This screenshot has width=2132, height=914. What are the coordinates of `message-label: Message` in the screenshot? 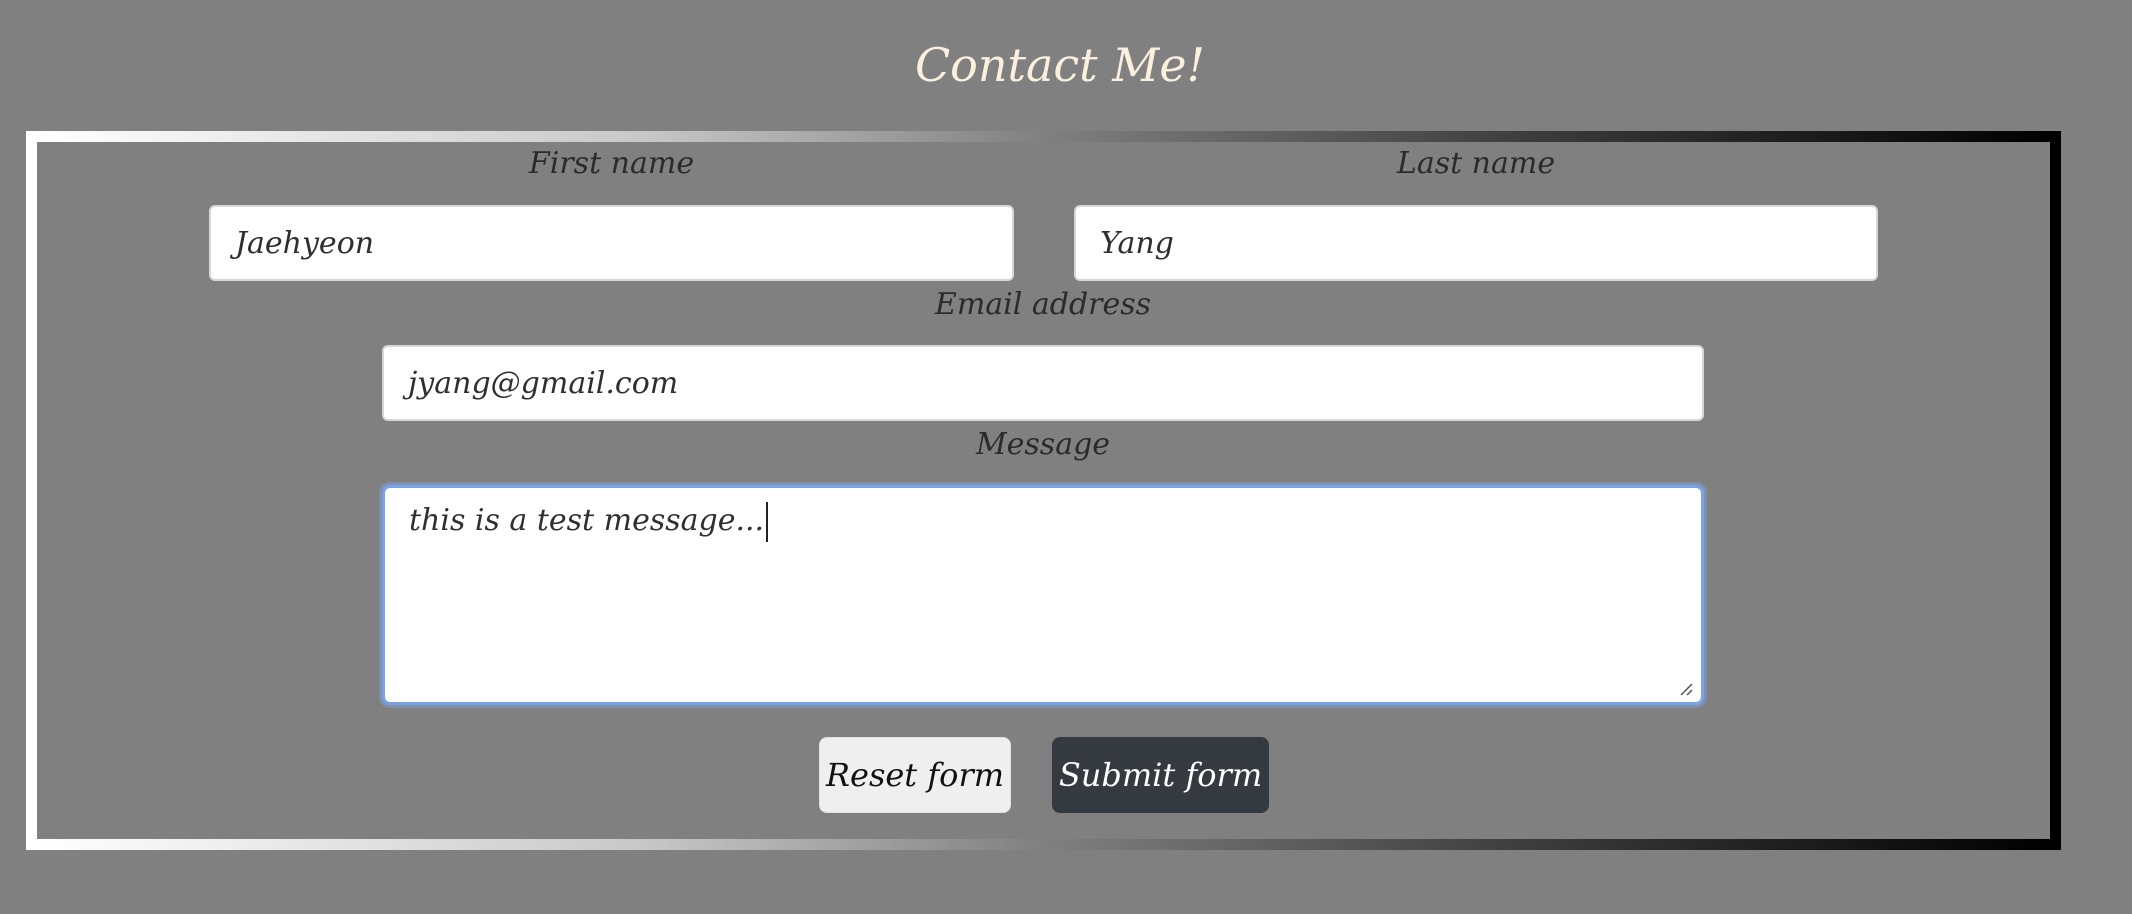 It's located at (1043, 444).